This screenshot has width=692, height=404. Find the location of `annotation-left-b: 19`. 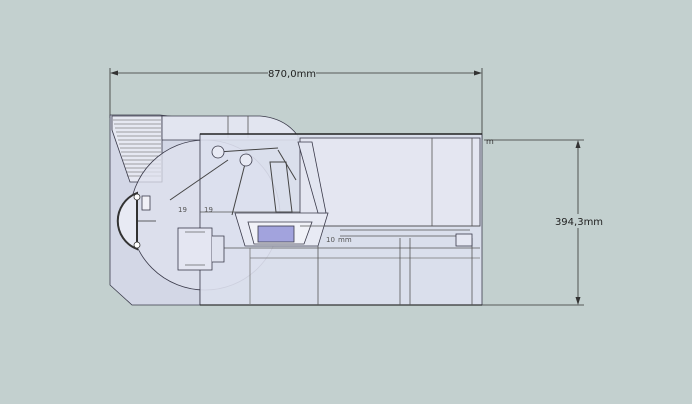

annotation-left-b: 19 is located at coordinates (182, 210).